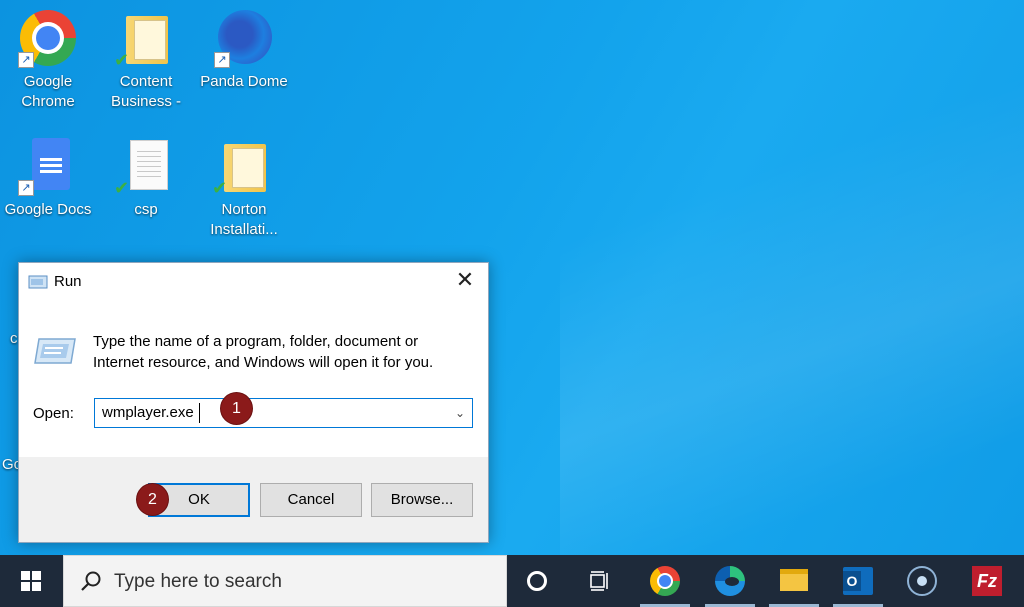  I want to click on file-explorer-icon, so click(794, 580).